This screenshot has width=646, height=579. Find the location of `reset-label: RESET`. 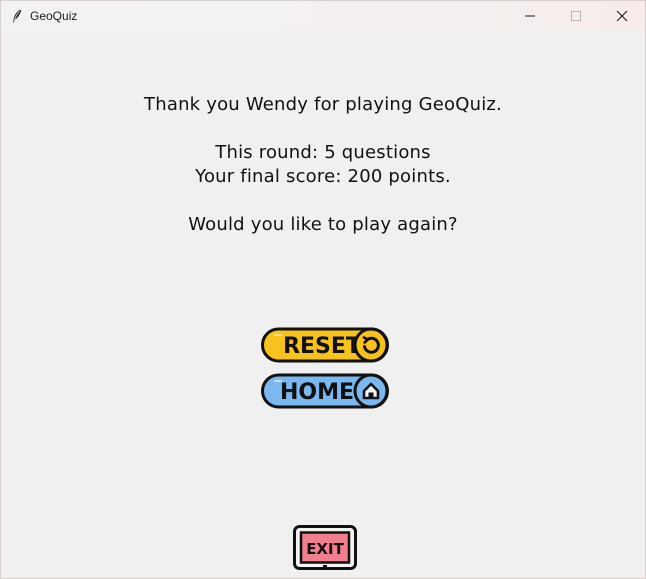

reset-label: RESET is located at coordinates (322, 346).